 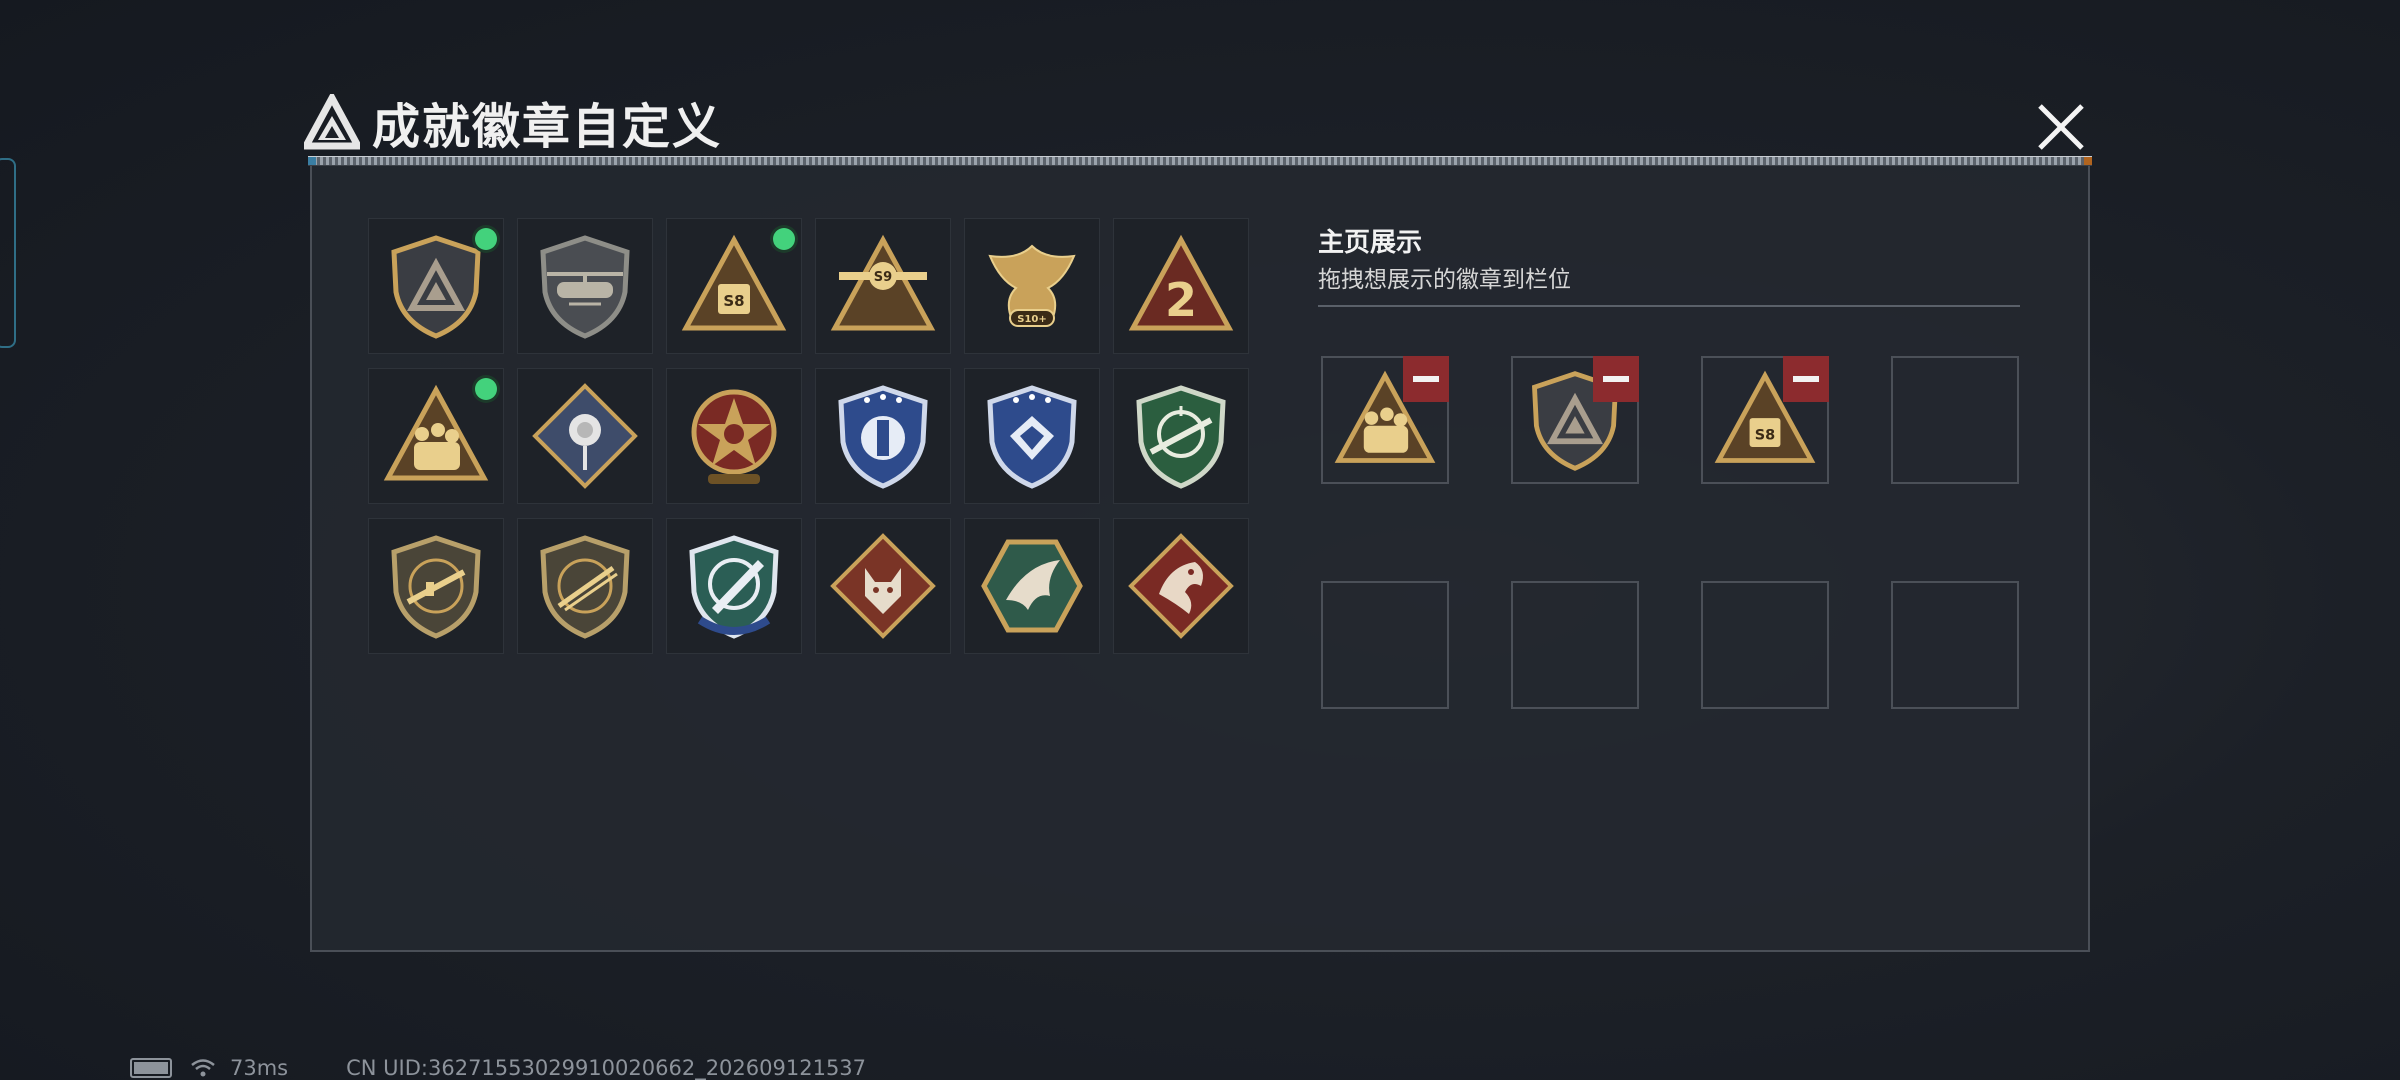 I want to click on rose-diamond-badge-icon, so click(x=585, y=436).